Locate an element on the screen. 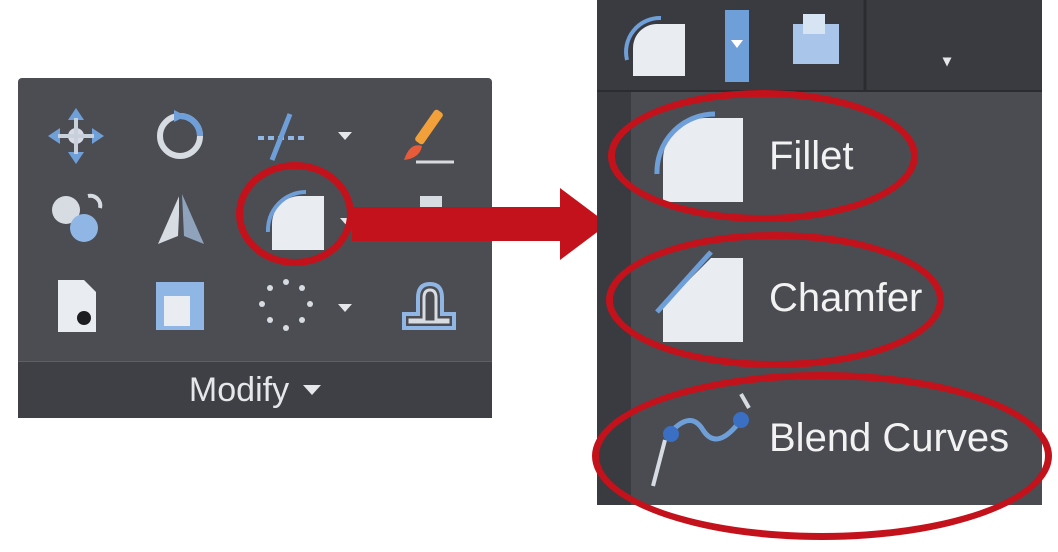  arrow-shaft is located at coordinates (458, 224).